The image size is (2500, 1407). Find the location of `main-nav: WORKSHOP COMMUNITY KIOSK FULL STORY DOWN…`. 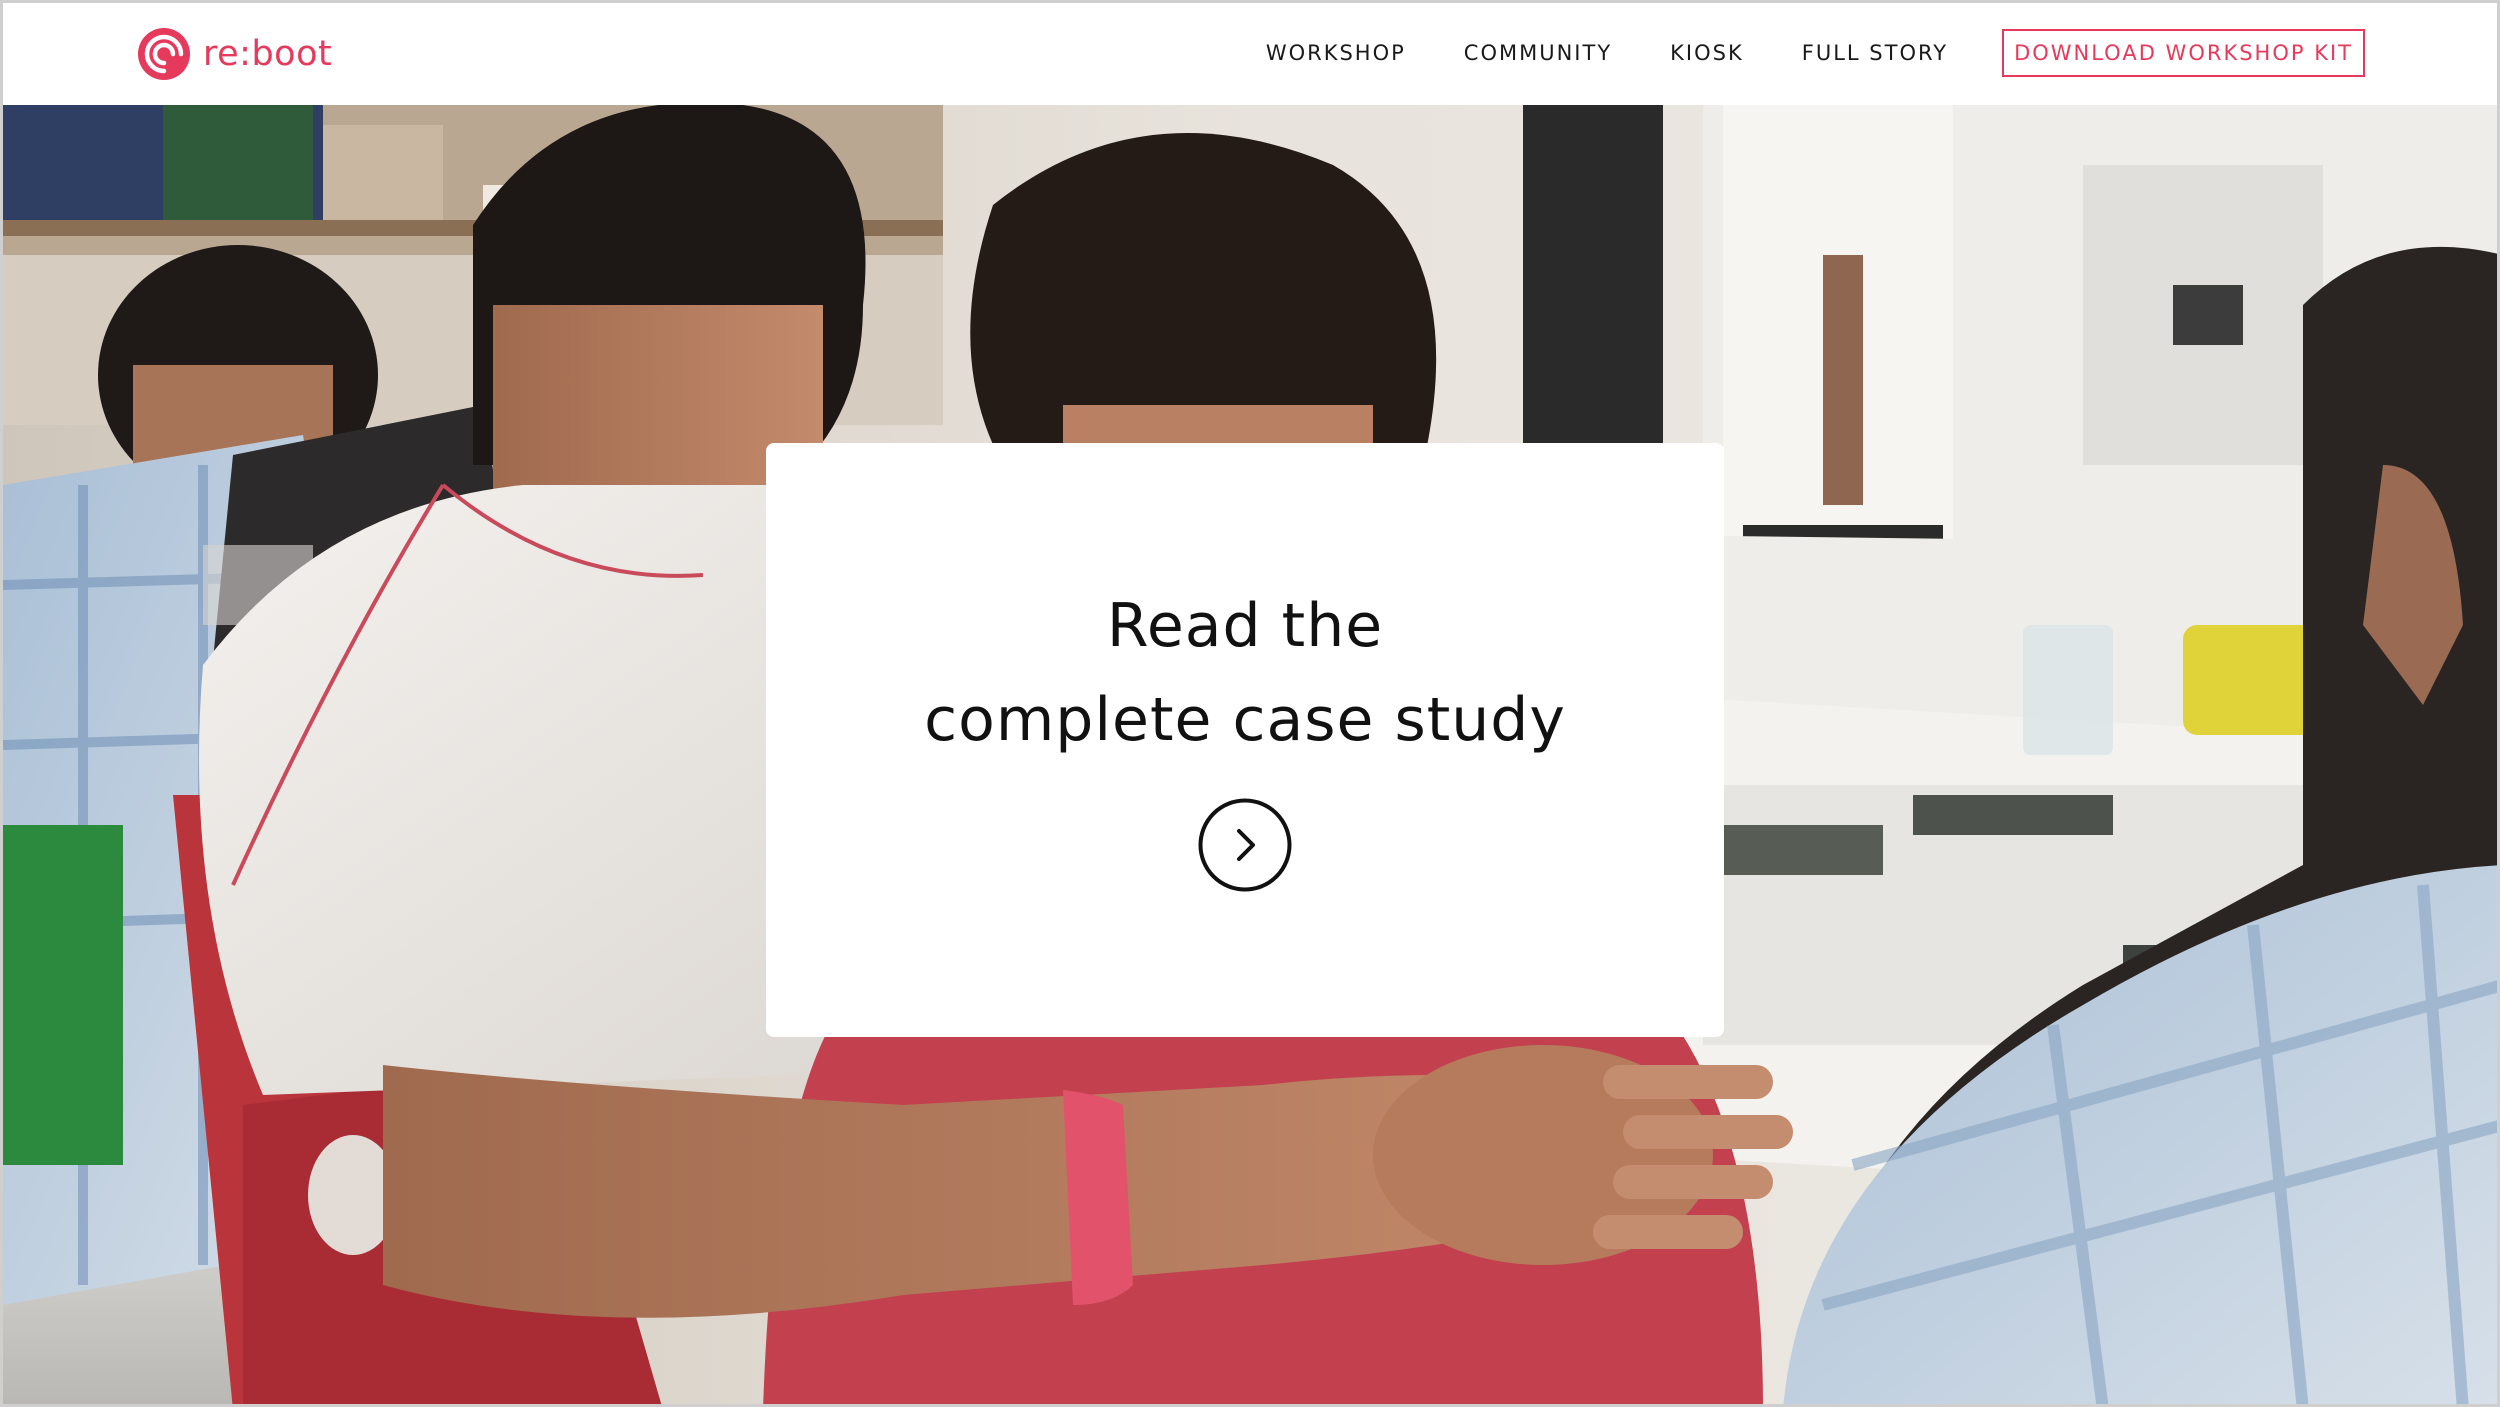

main-nav: WORKSHOP COMMUNITY KIOSK FULL STORY DOWN… is located at coordinates (1881, 53).